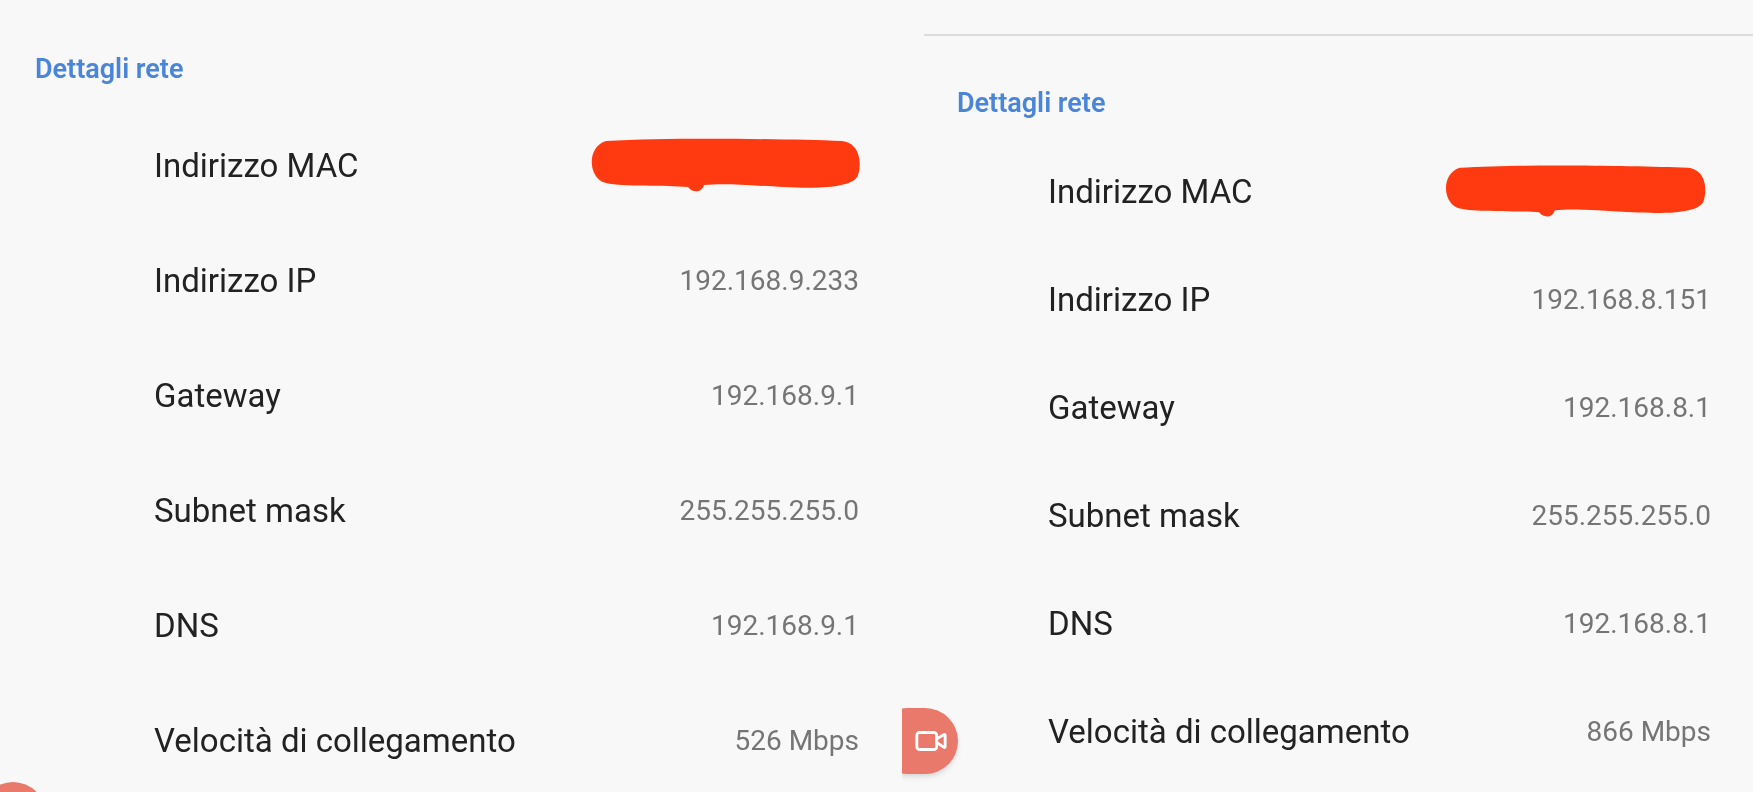 This screenshot has width=1753, height=792. I want to click on row-value: 192.168.9.233, so click(769, 280).